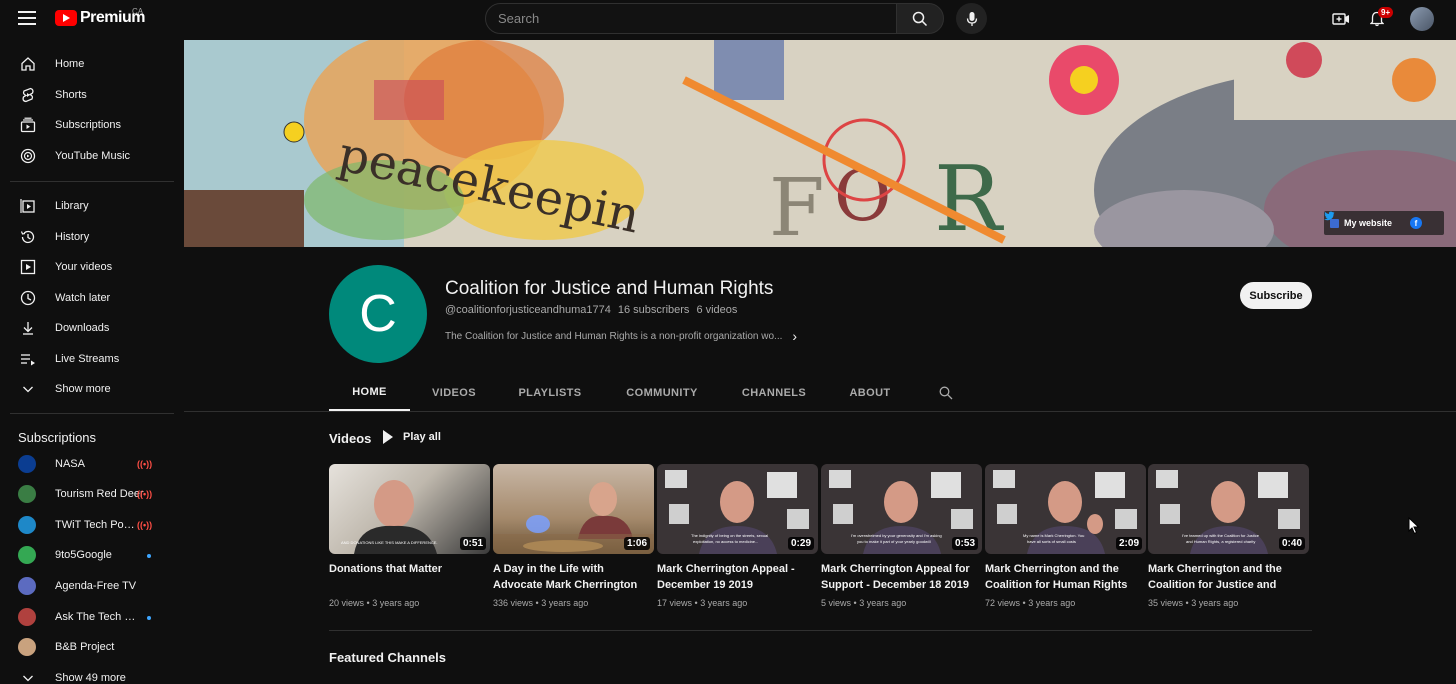 The height and width of the screenshot is (684, 1456). I want to click on video-duration: 0:53, so click(964, 543).